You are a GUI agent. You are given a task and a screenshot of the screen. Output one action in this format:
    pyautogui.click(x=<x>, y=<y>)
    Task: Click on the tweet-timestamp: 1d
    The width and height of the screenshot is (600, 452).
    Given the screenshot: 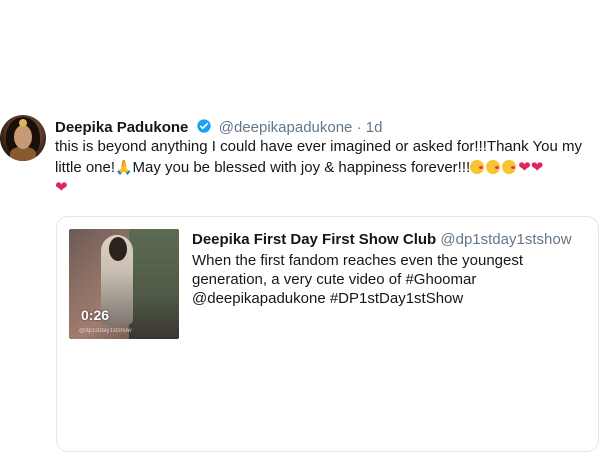 What is the action you would take?
    pyautogui.click(x=374, y=127)
    